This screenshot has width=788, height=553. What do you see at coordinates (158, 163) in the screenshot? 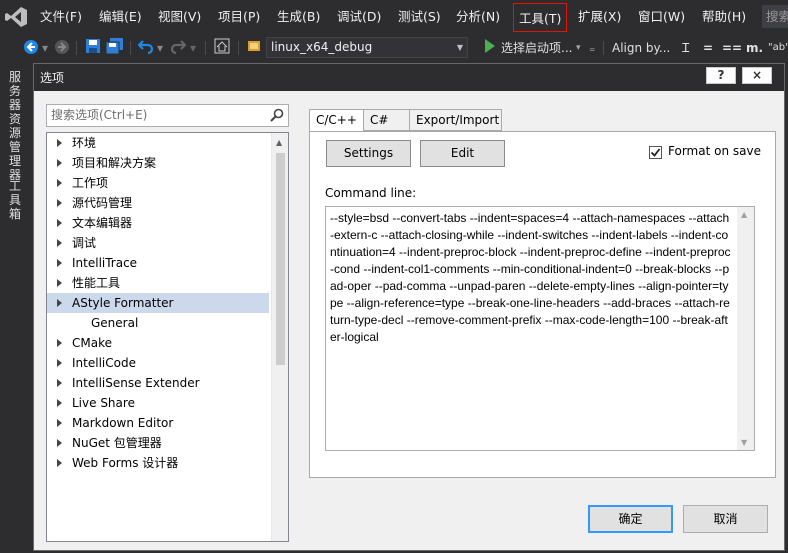
I see `tree-item: 项目和解决方案` at bounding box center [158, 163].